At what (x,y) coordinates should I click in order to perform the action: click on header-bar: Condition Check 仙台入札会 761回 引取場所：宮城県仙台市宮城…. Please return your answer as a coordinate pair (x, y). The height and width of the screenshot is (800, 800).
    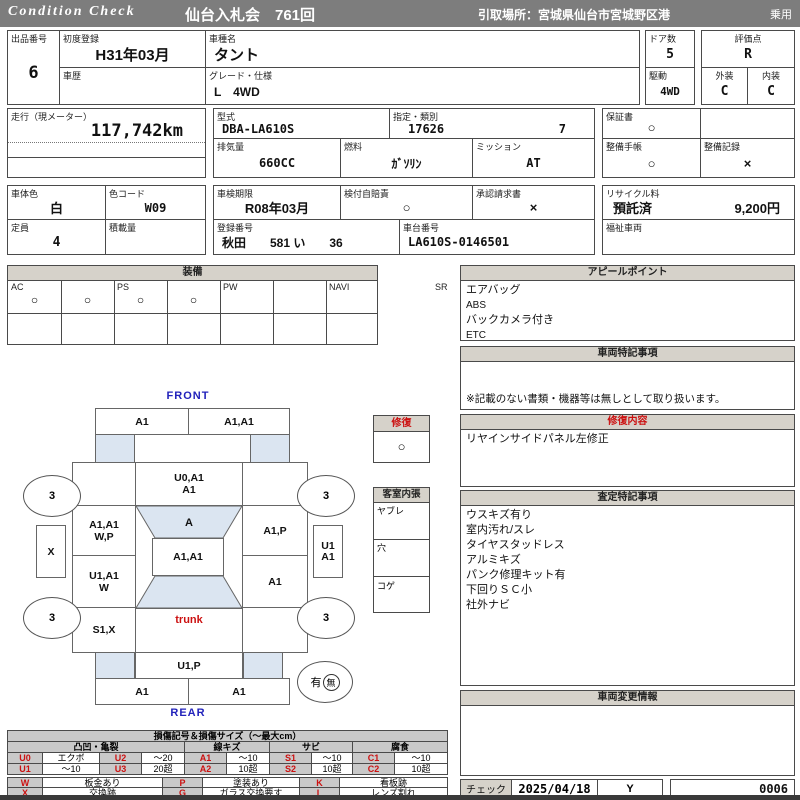
    Looking at the image, I should click on (400, 13).